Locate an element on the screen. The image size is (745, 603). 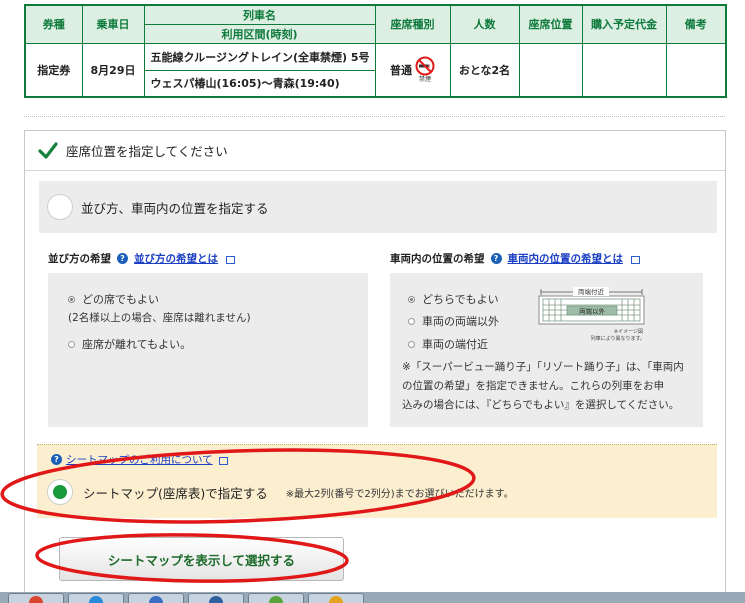
position-option-not-ends: 車両の両端以外 is located at coordinates (453, 321).